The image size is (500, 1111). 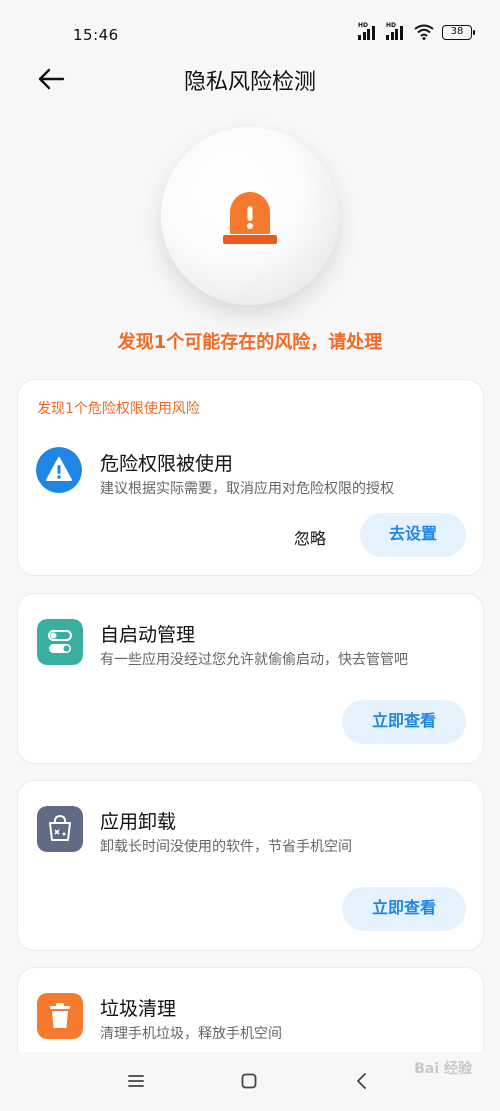 What do you see at coordinates (310, 537) in the screenshot?
I see `ignore-button: 忽略` at bounding box center [310, 537].